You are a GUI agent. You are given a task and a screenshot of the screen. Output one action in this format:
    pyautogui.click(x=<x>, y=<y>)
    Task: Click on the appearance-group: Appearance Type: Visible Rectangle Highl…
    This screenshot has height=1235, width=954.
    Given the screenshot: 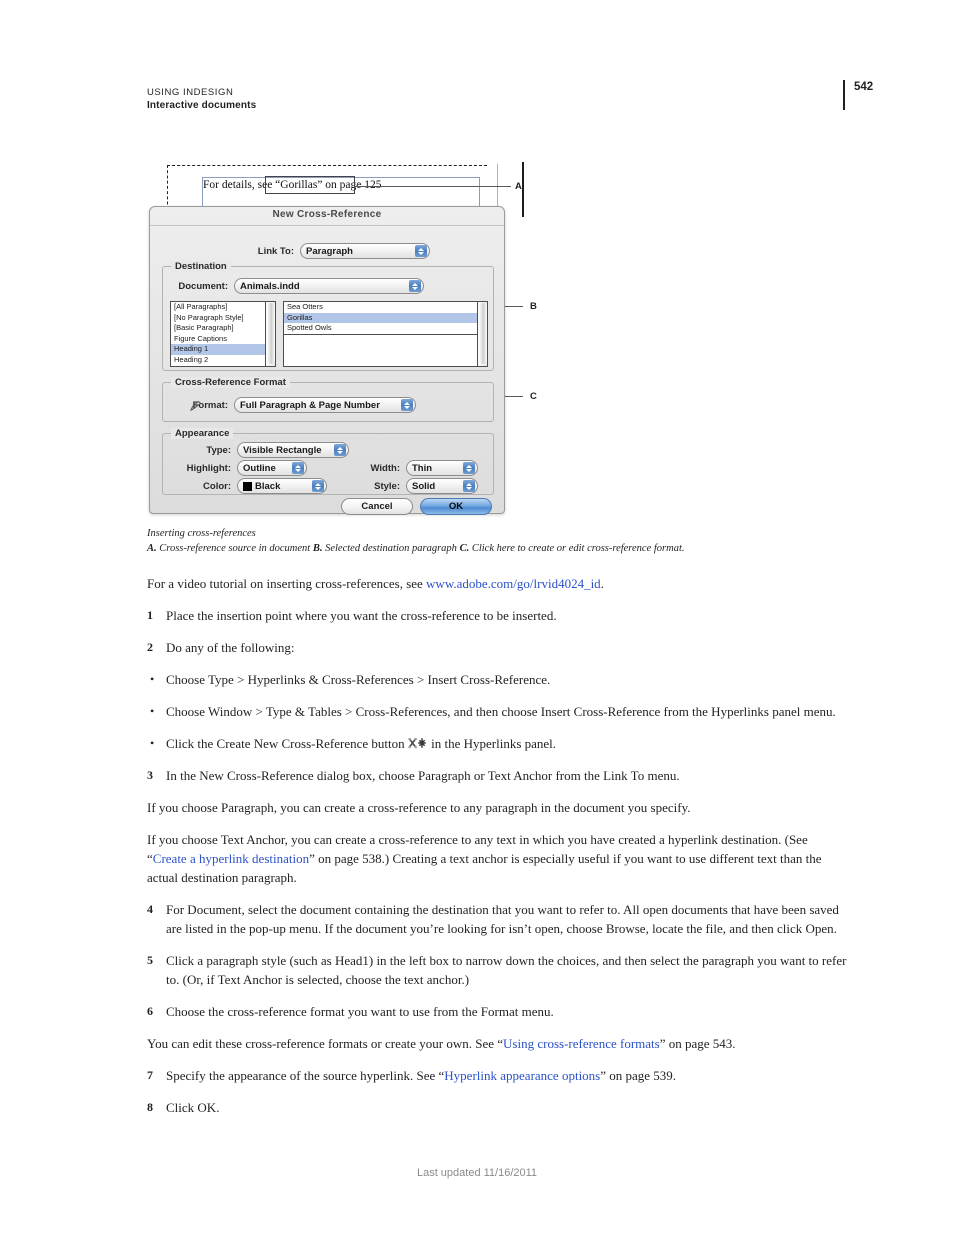 What is the action you would take?
    pyautogui.click(x=328, y=461)
    